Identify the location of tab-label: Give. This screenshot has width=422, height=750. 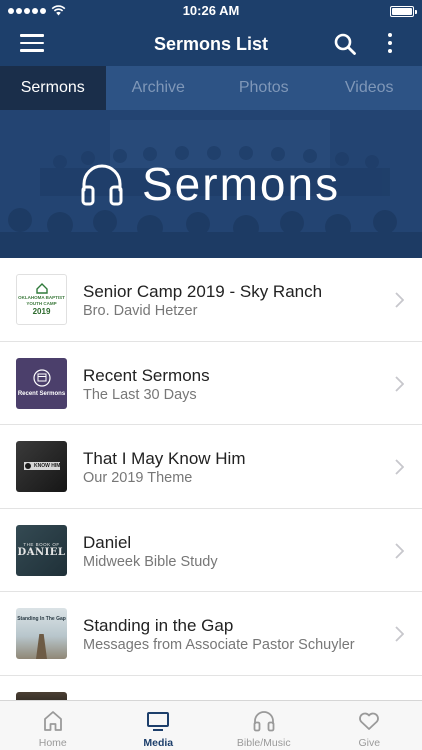
(369, 743).